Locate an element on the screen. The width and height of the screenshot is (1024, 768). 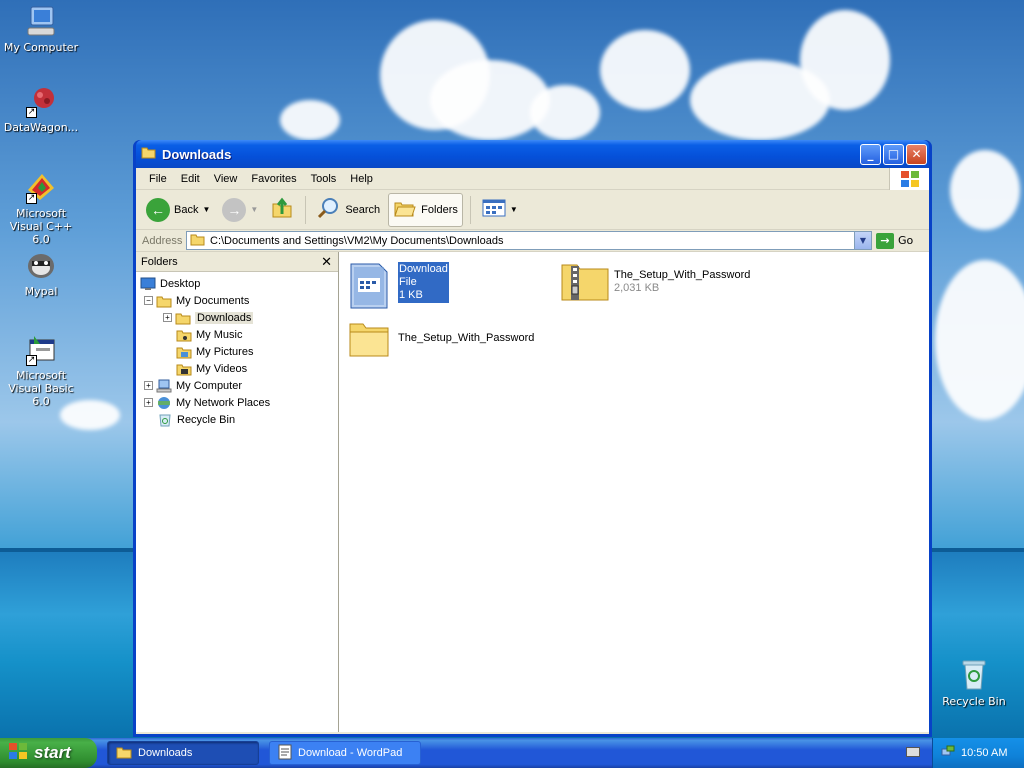
search-button: Search is located at coordinates (348, 210).